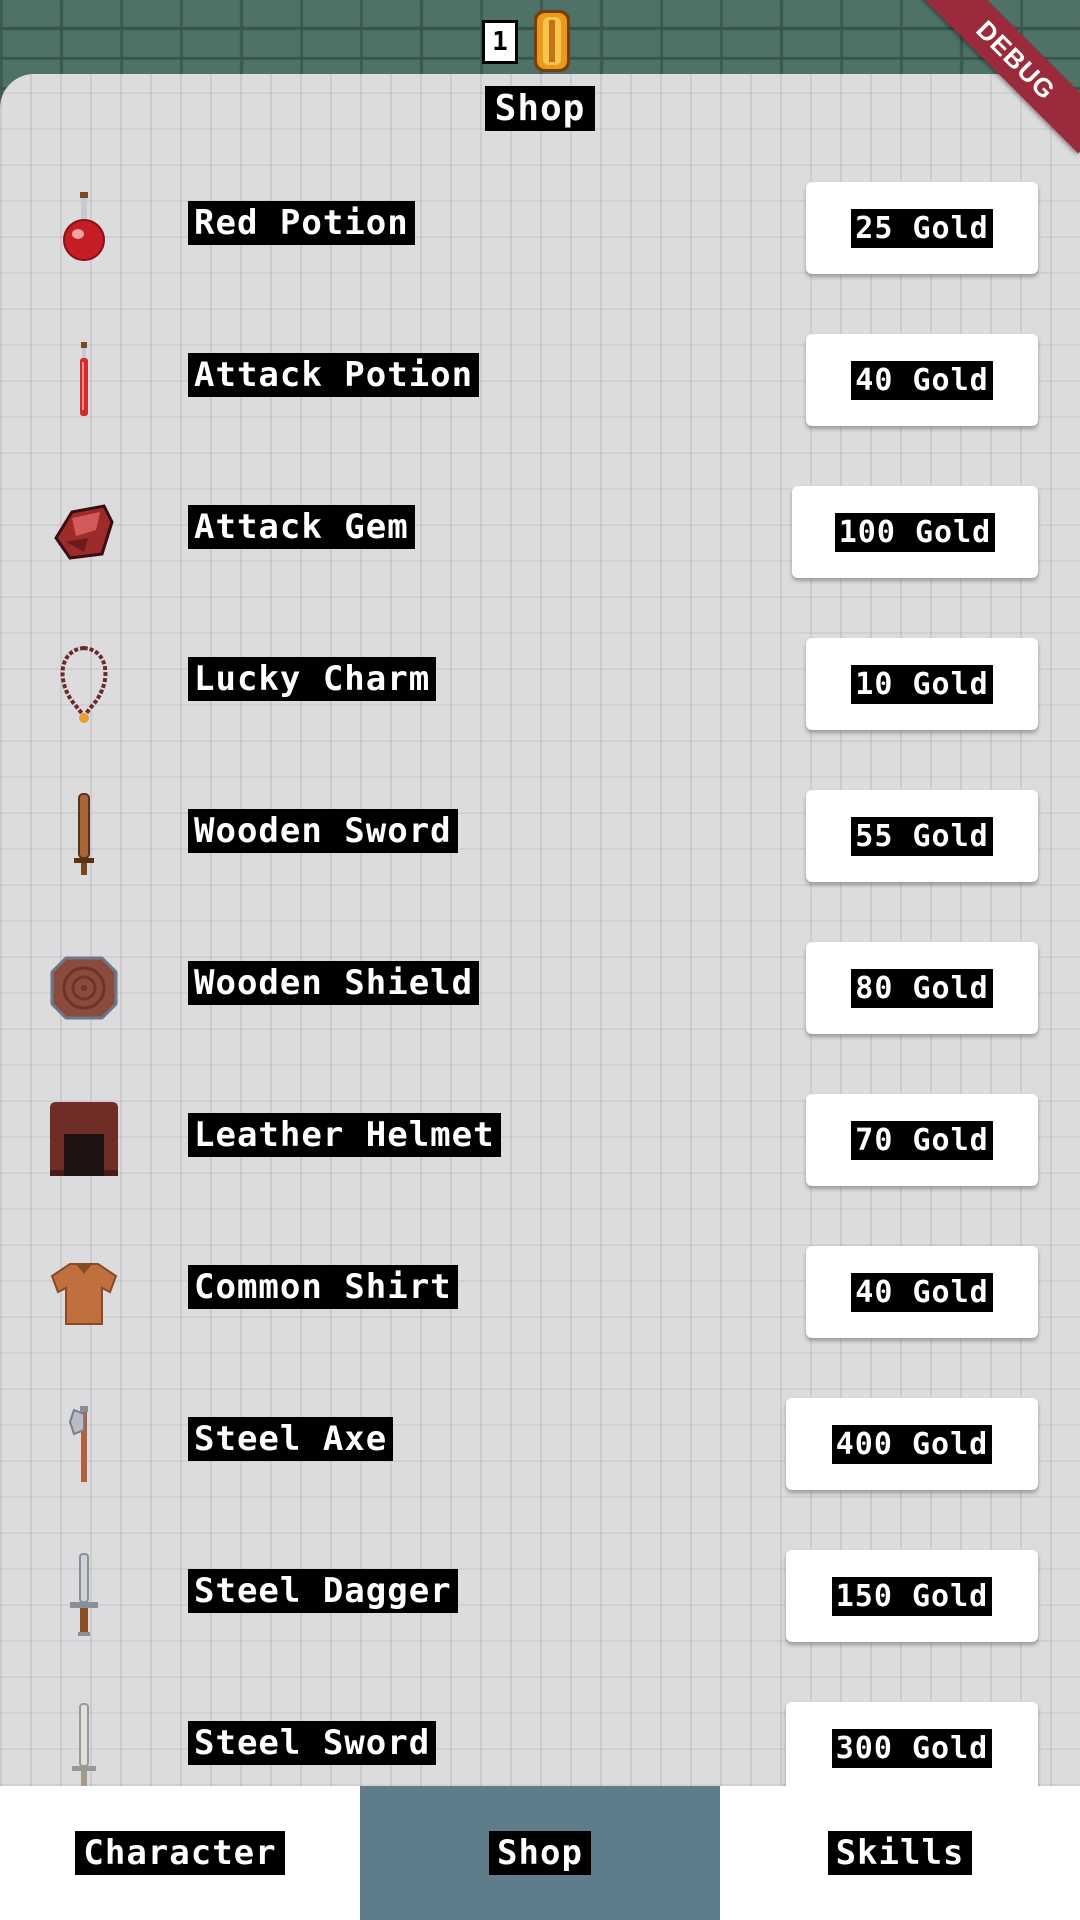 Image resolution: width=1080 pixels, height=1920 pixels. What do you see at coordinates (540, 1140) in the screenshot?
I see `shop-item-leather-helmet: Leather Helmet 70 Gold` at bounding box center [540, 1140].